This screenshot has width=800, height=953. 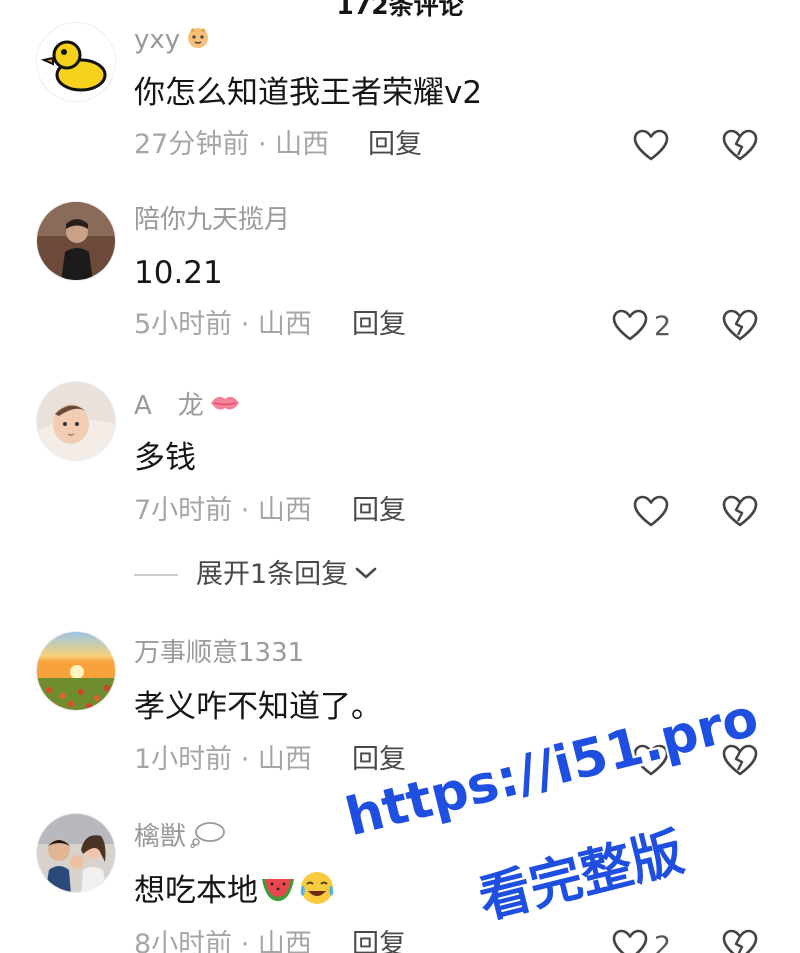 I want to click on laughing-crying-emoji, so click(x=317, y=892).